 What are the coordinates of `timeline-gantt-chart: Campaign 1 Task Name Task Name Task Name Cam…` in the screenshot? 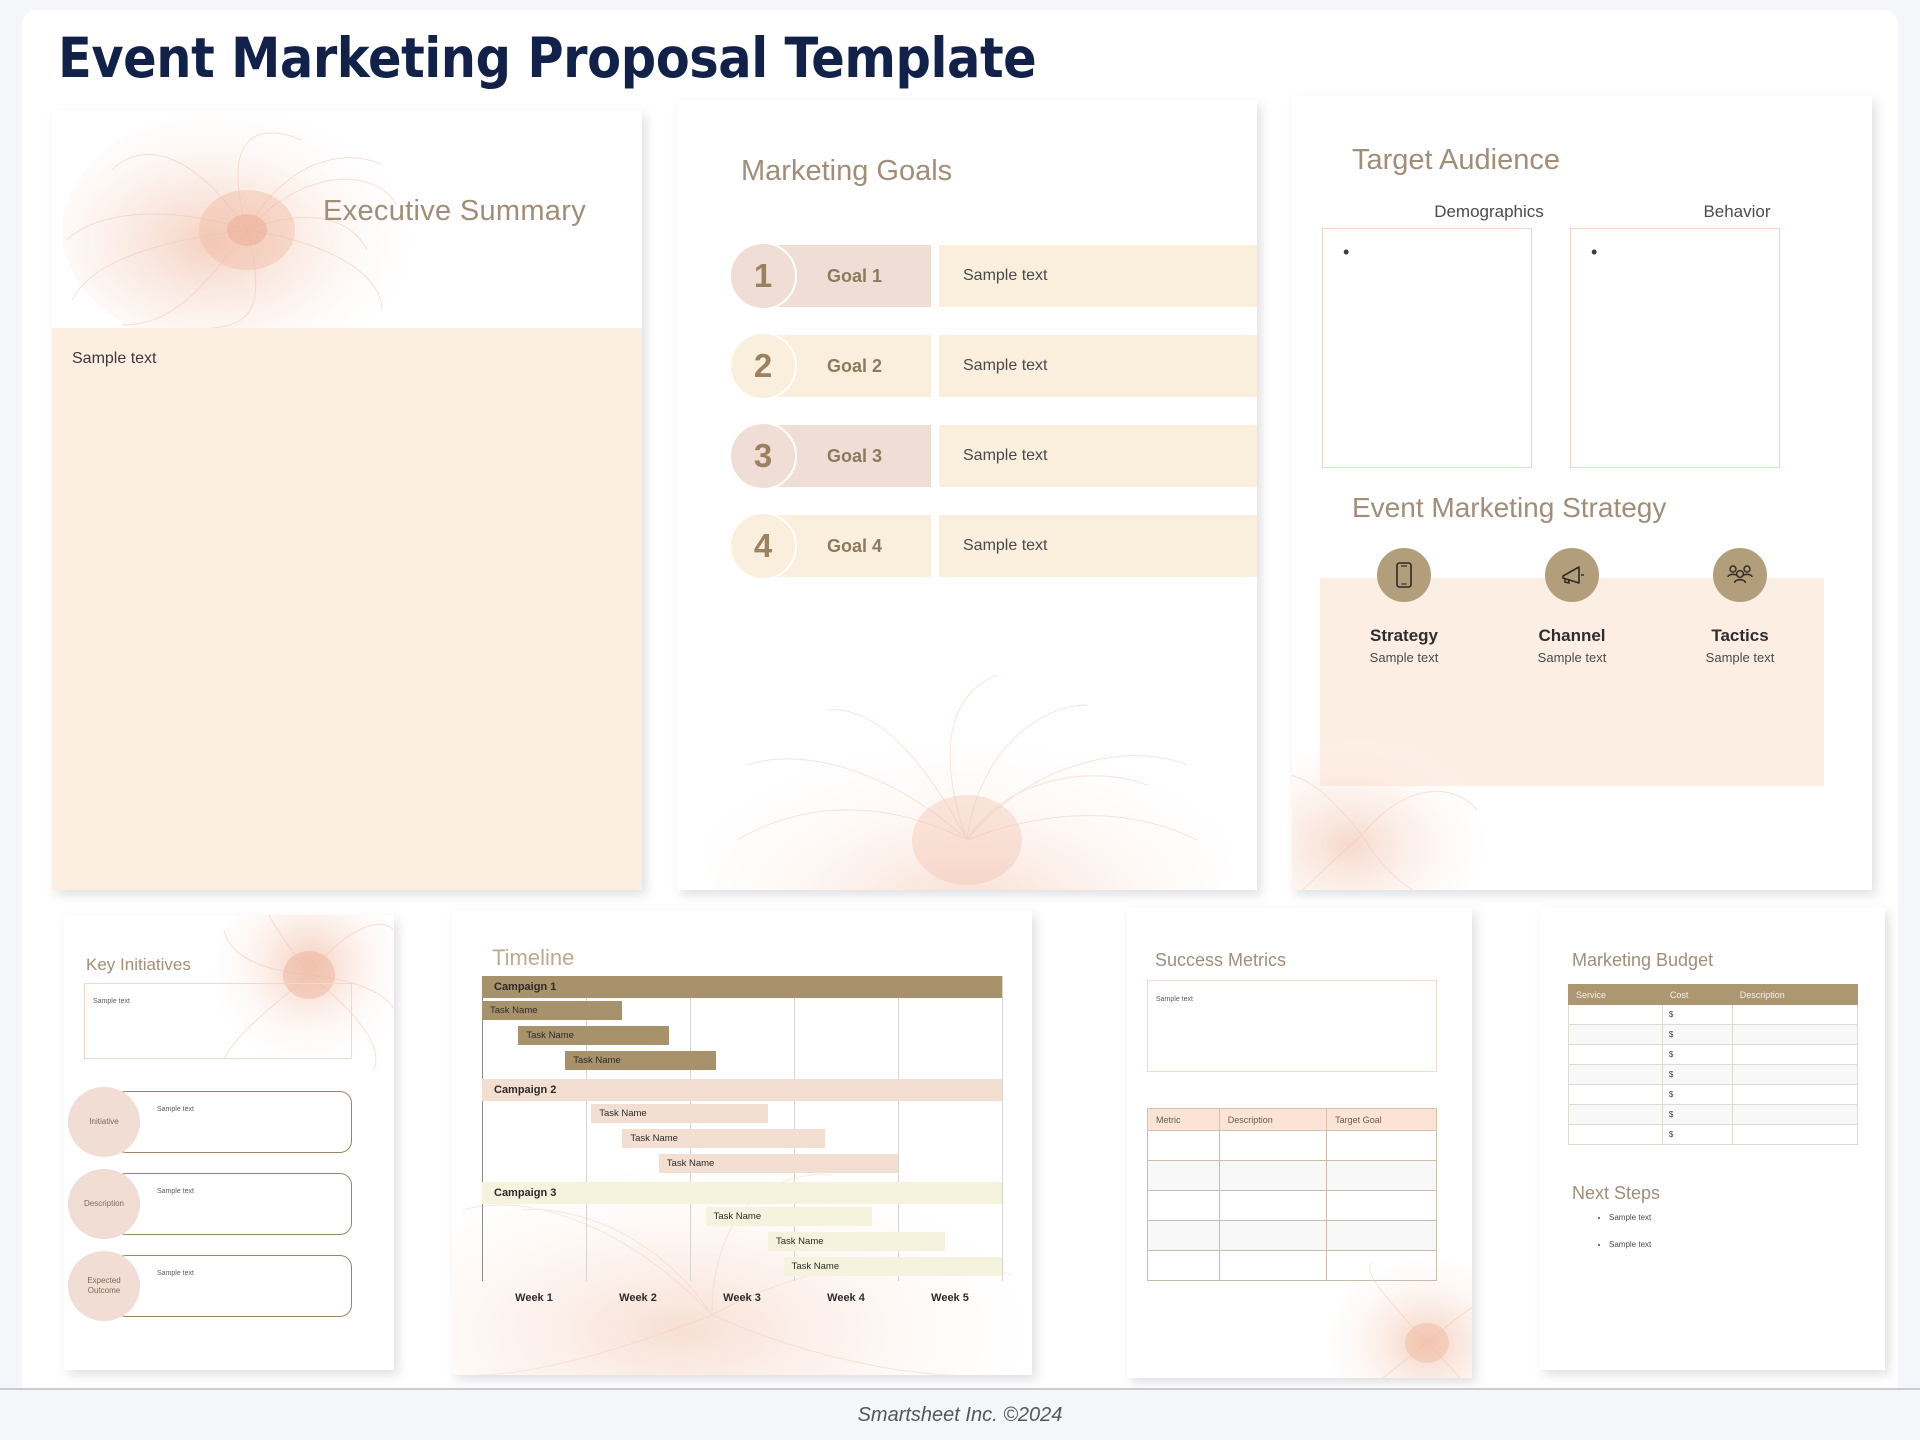 It's located at (742, 1145).